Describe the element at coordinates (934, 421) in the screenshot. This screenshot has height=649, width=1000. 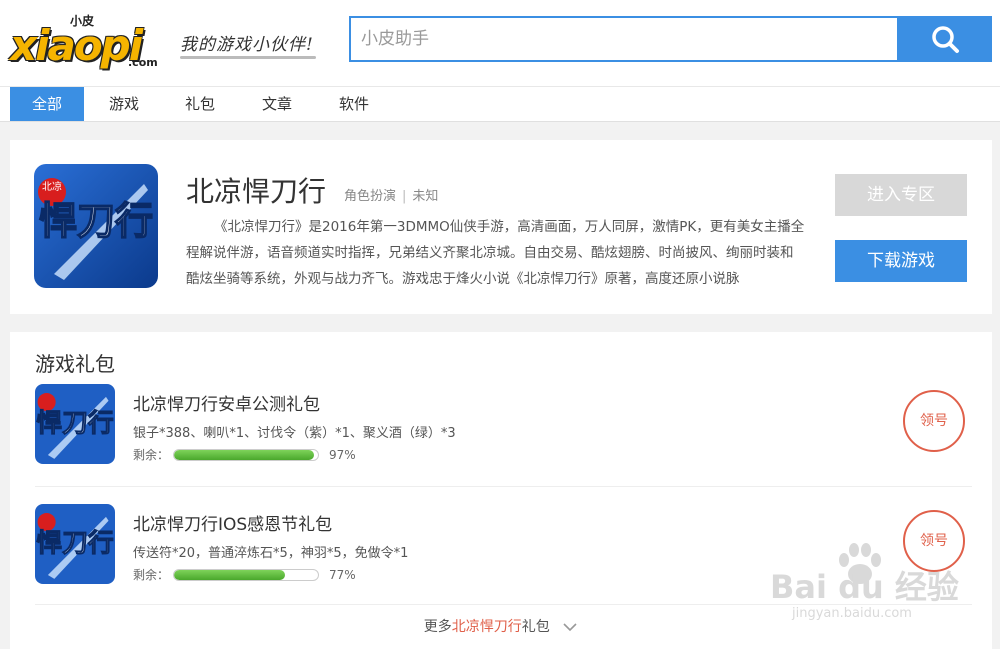
I see `claim-code-button: 领号` at that location.